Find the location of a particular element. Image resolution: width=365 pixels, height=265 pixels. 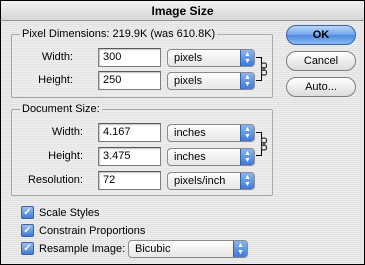

window-title: Image Size is located at coordinates (182, 11).